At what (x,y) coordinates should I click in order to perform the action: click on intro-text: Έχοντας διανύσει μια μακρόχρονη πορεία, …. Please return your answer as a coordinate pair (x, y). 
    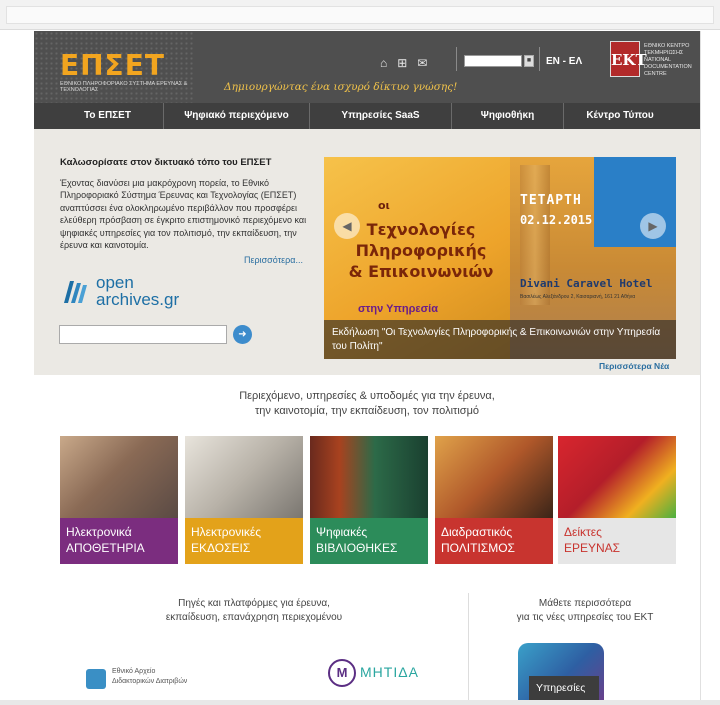
    Looking at the image, I should click on (183, 214).